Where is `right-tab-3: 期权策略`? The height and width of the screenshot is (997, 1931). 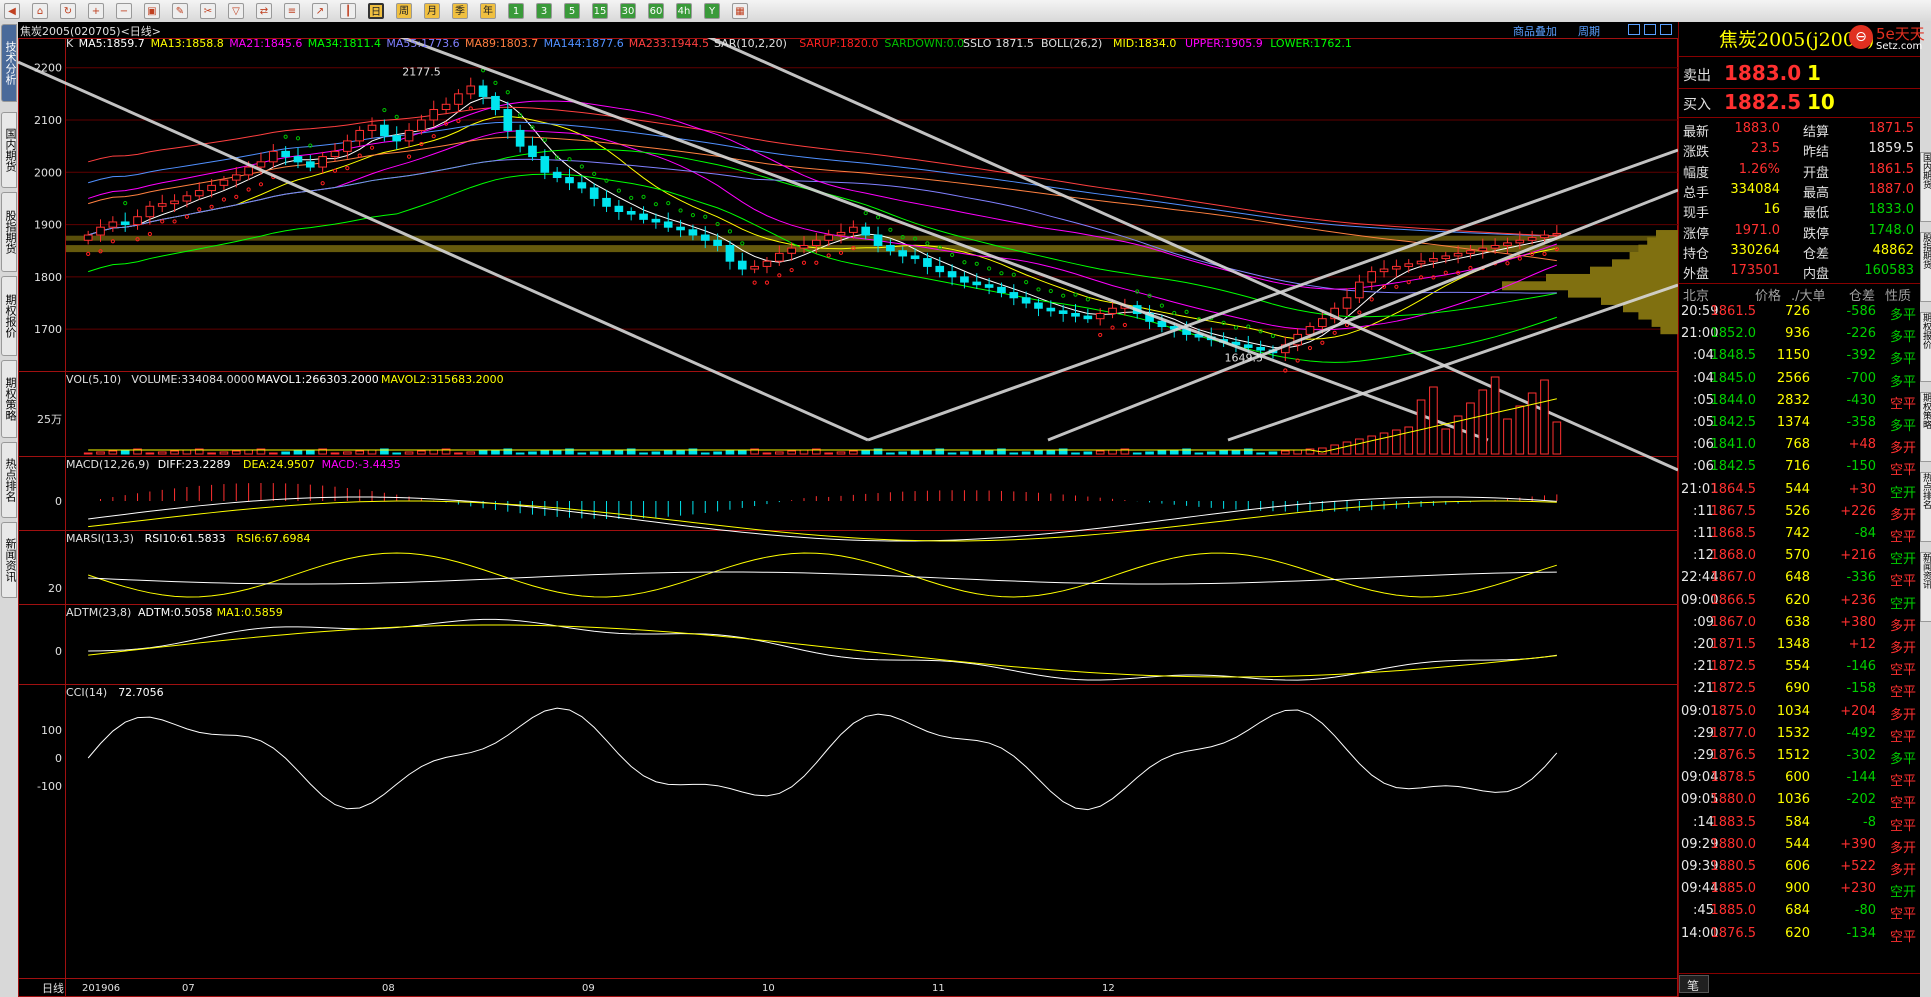
right-tab-3: 期权策略 is located at coordinates (1925, 427).